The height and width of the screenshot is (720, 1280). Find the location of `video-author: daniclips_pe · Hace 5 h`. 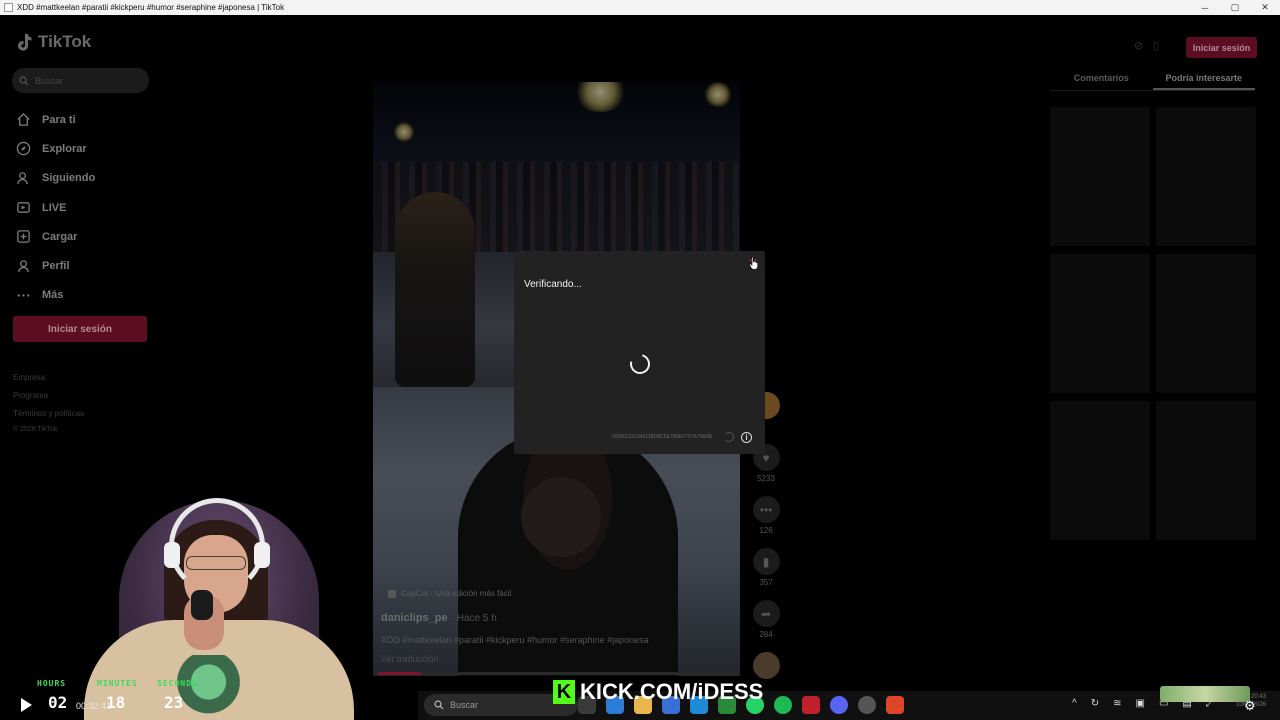

video-author: daniclips_pe · Hace 5 h is located at coordinates (439, 618).